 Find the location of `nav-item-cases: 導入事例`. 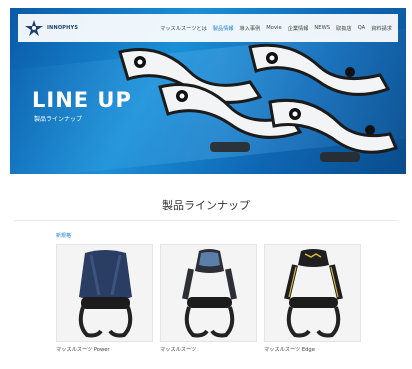

nav-item-cases: 導入事例 is located at coordinates (250, 28).